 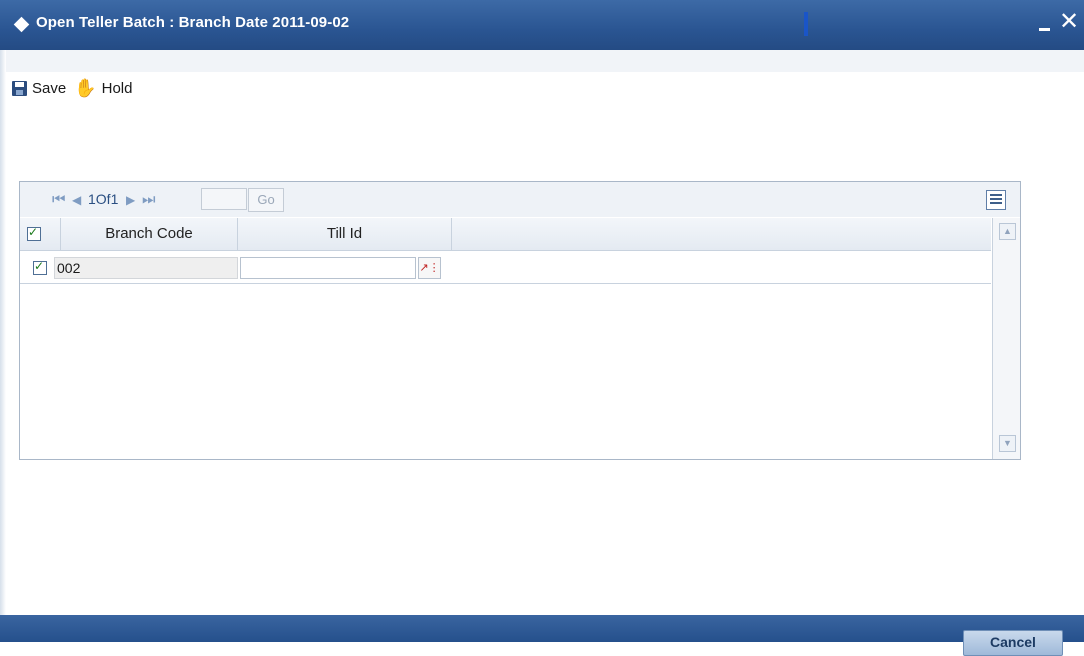 I want to click on previous-page-icon: ◀, so click(x=76, y=200).